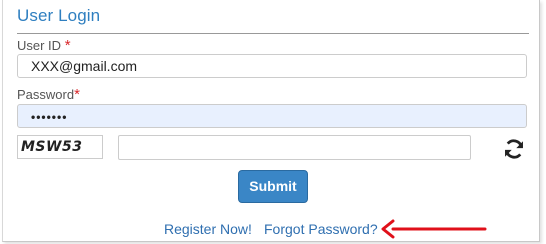  I want to click on user-id-required-mark: *, so click(67, 45).